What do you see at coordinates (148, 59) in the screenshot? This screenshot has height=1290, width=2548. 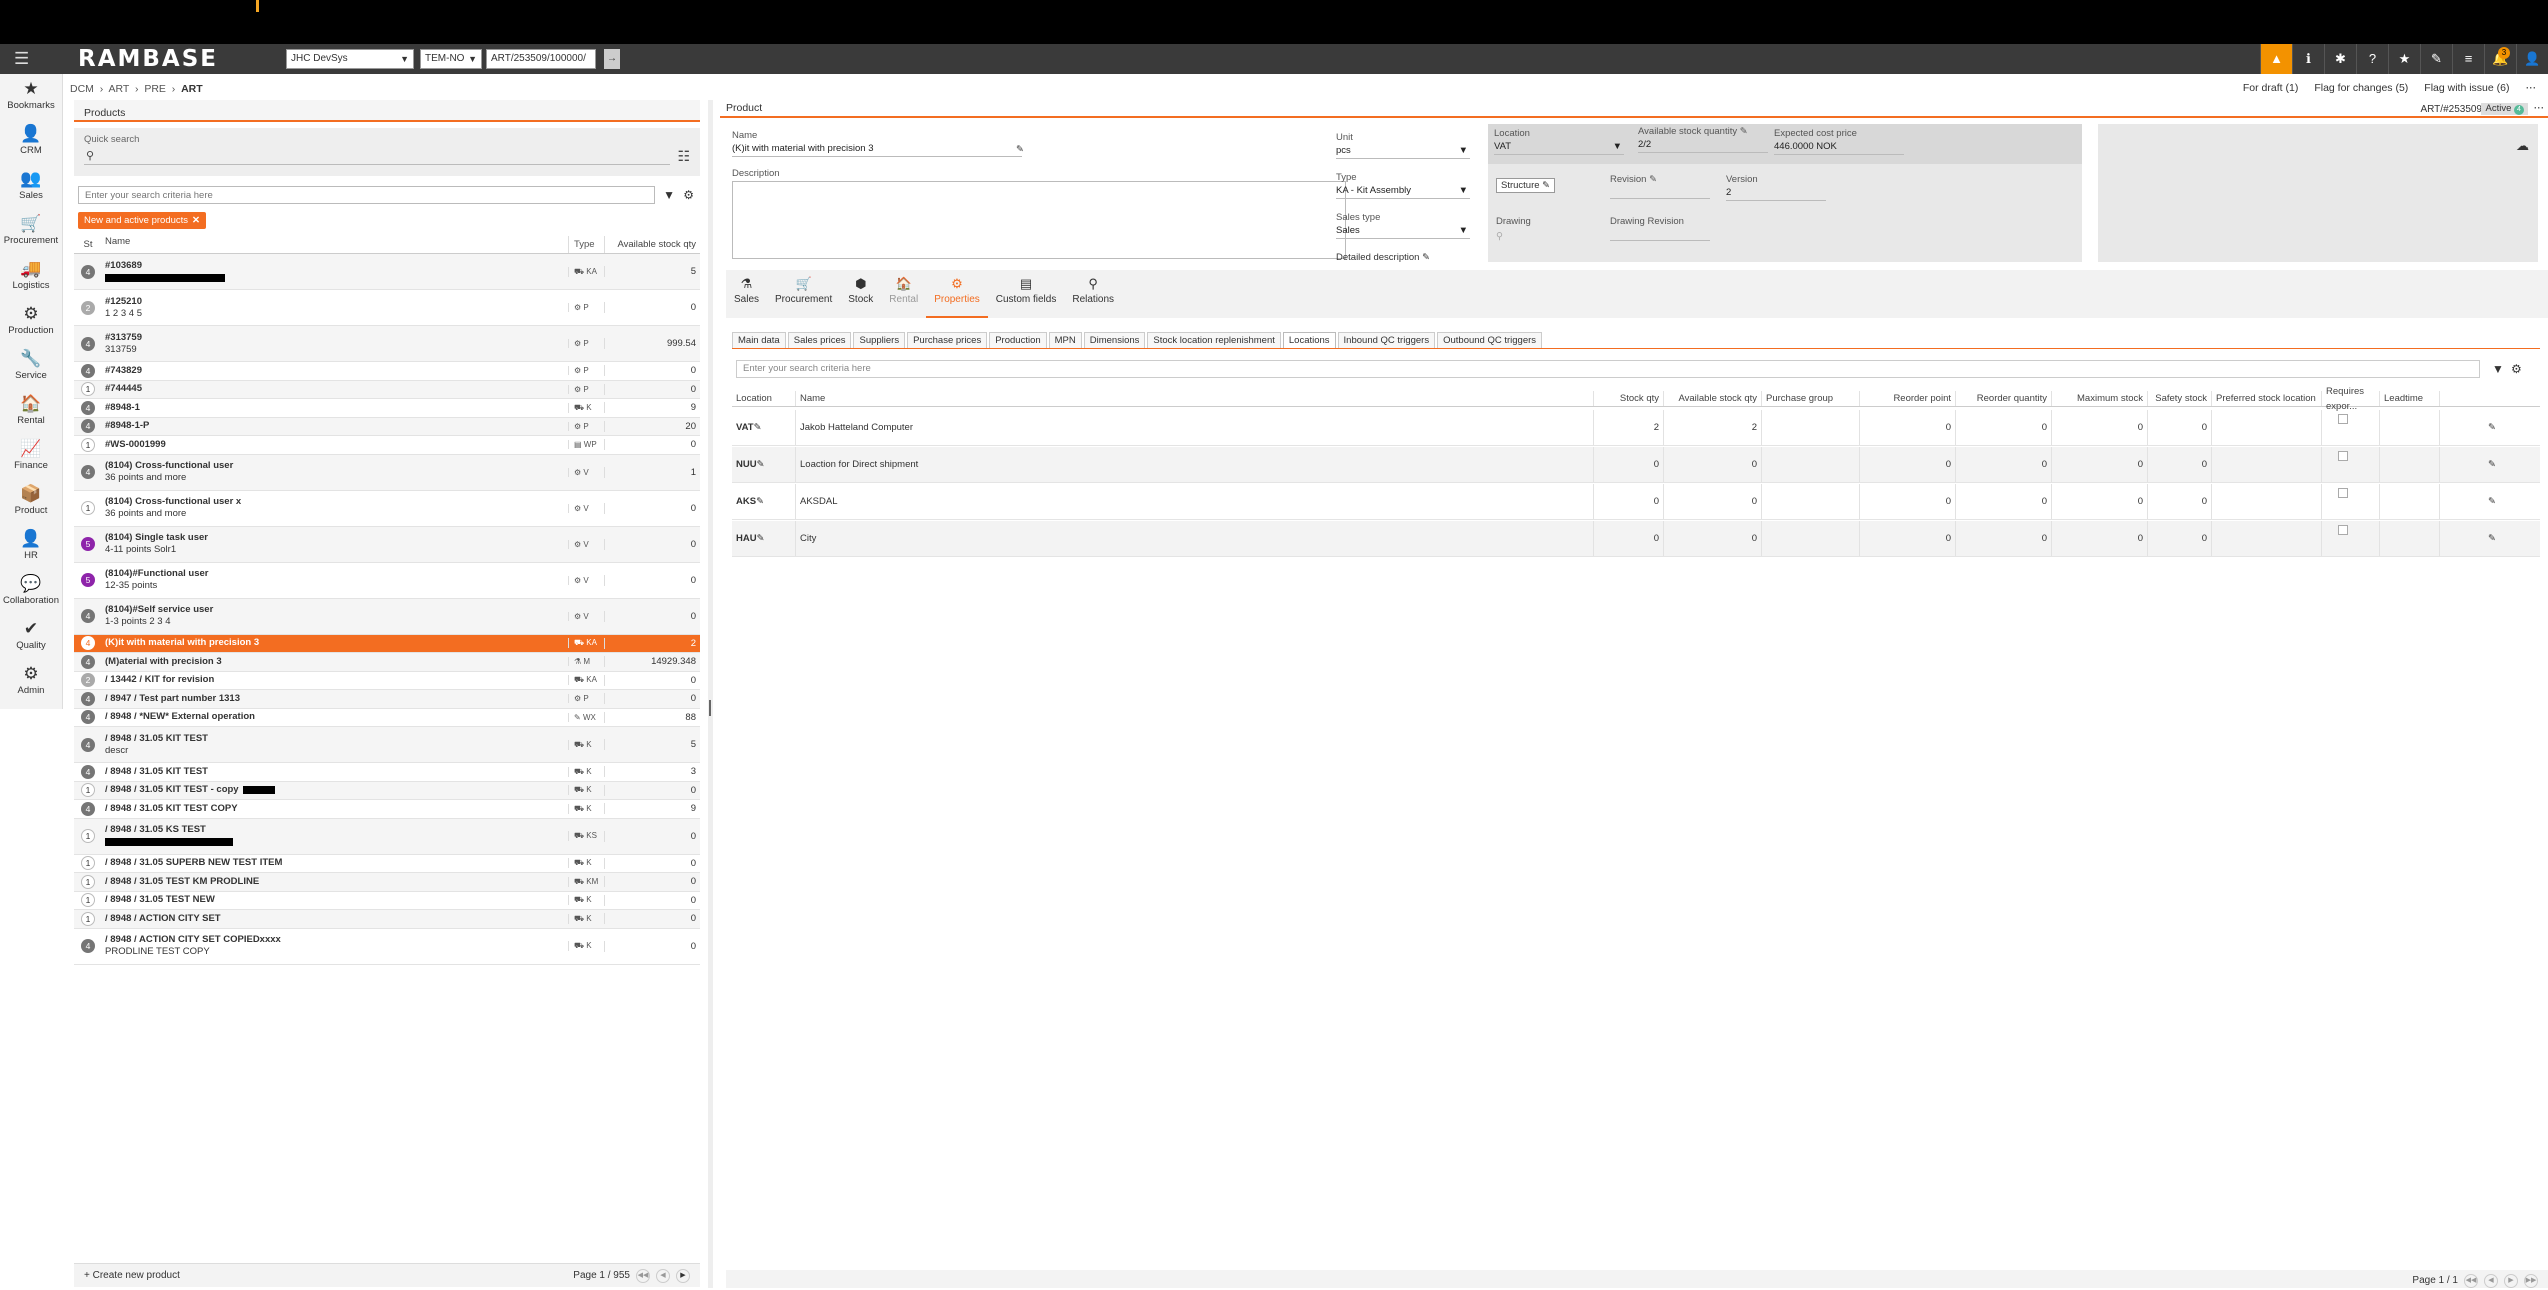 I see `app-logo: RAMBASE` at bounding box center [148, 59].